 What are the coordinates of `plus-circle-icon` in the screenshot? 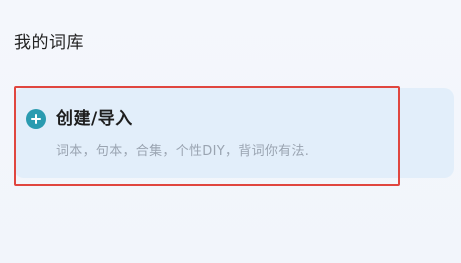 It's located at (36, 119).